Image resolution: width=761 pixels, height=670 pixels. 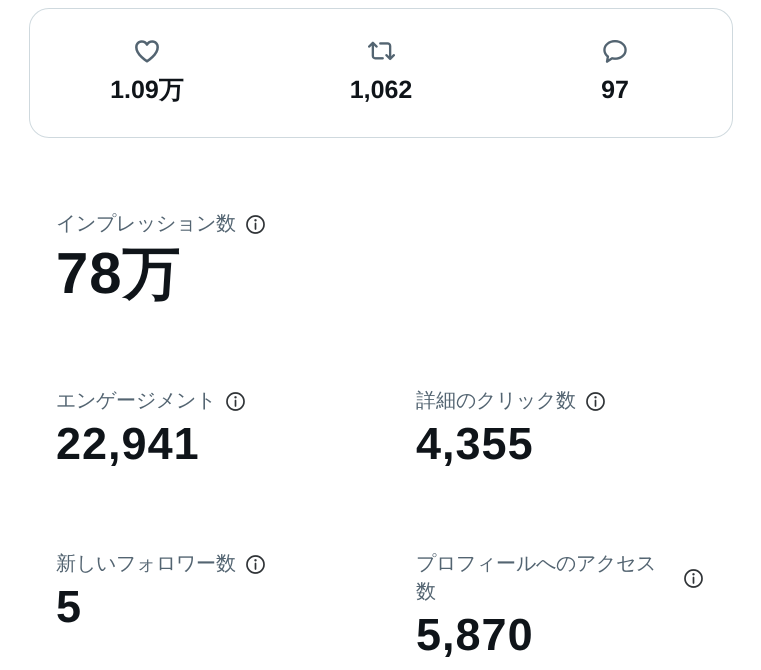 I want to click on metric-label: エンゲージメント, so click(x=136, y=401).